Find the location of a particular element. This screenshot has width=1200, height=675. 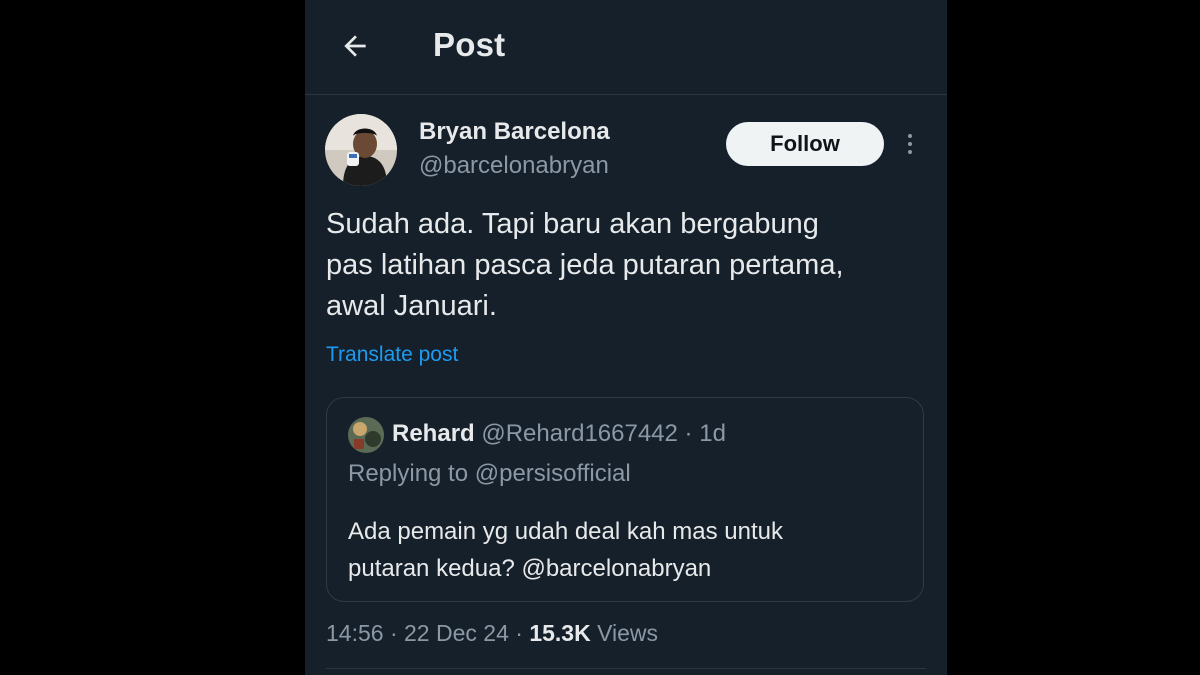

views-count: 15.3K is located at coordinates (559, 633).